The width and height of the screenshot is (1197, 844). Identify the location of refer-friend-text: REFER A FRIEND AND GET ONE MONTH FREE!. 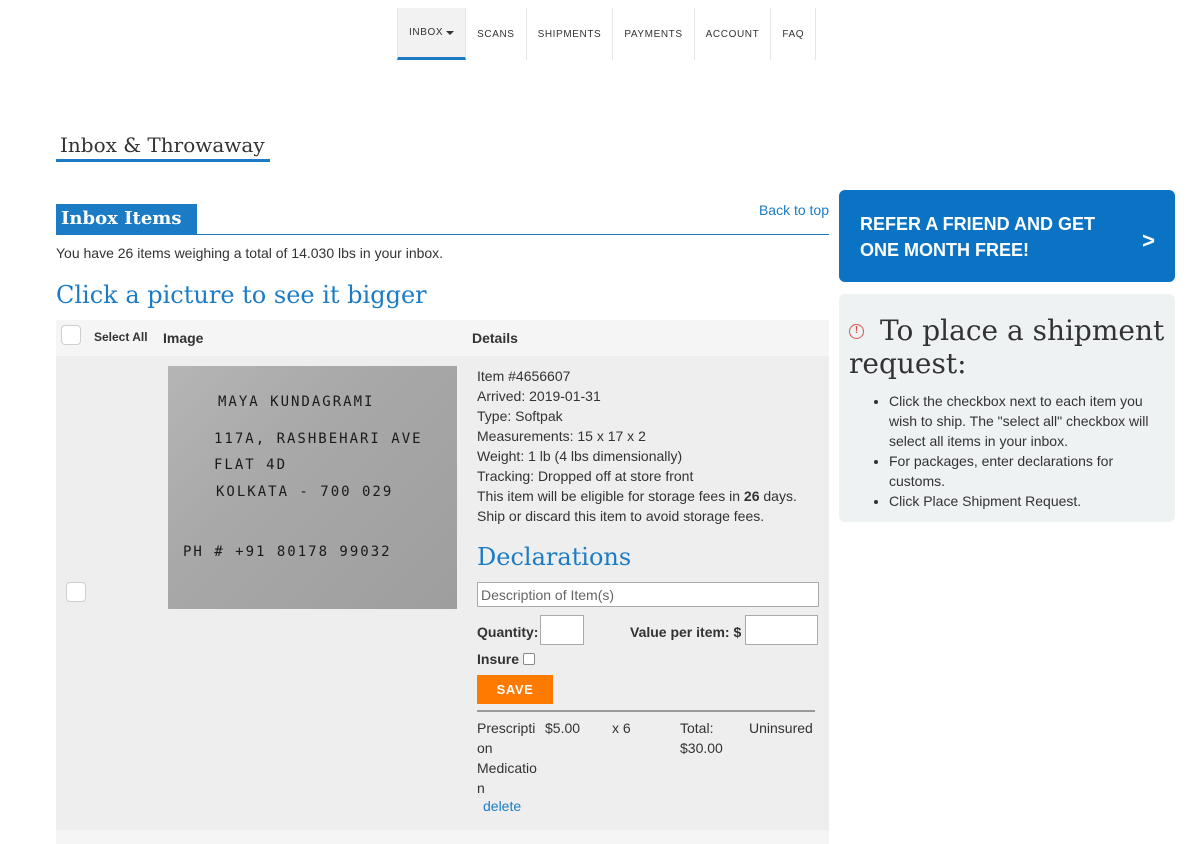
(978, 237).